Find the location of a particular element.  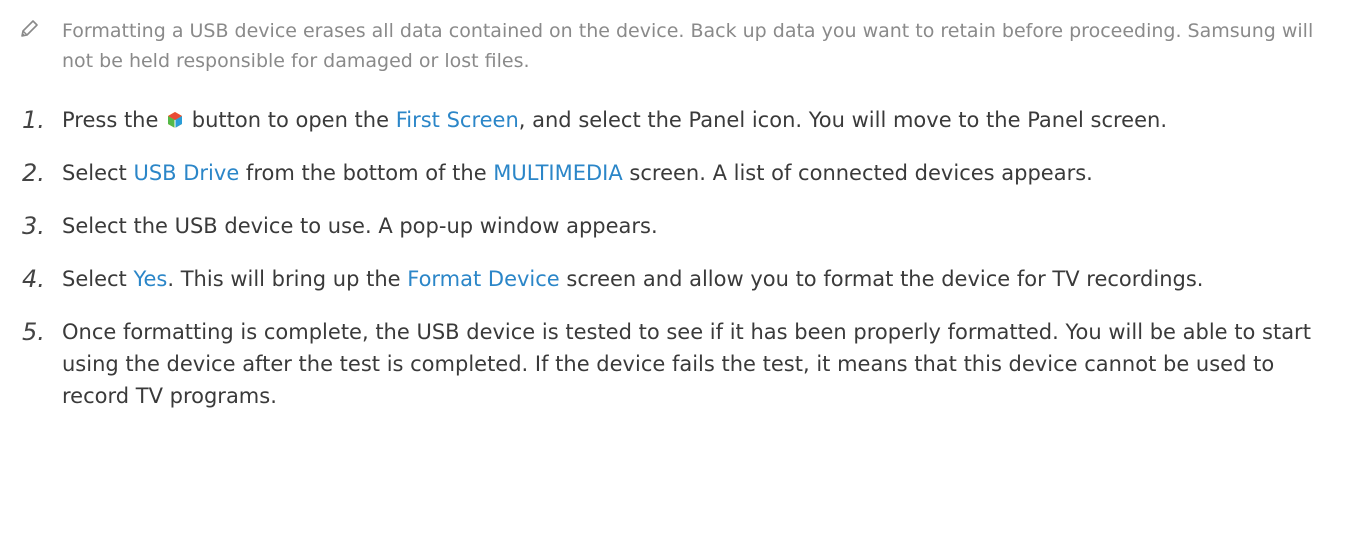

multimedia-keyword: MULTIMEDIA is located at coordinates (558, 173).